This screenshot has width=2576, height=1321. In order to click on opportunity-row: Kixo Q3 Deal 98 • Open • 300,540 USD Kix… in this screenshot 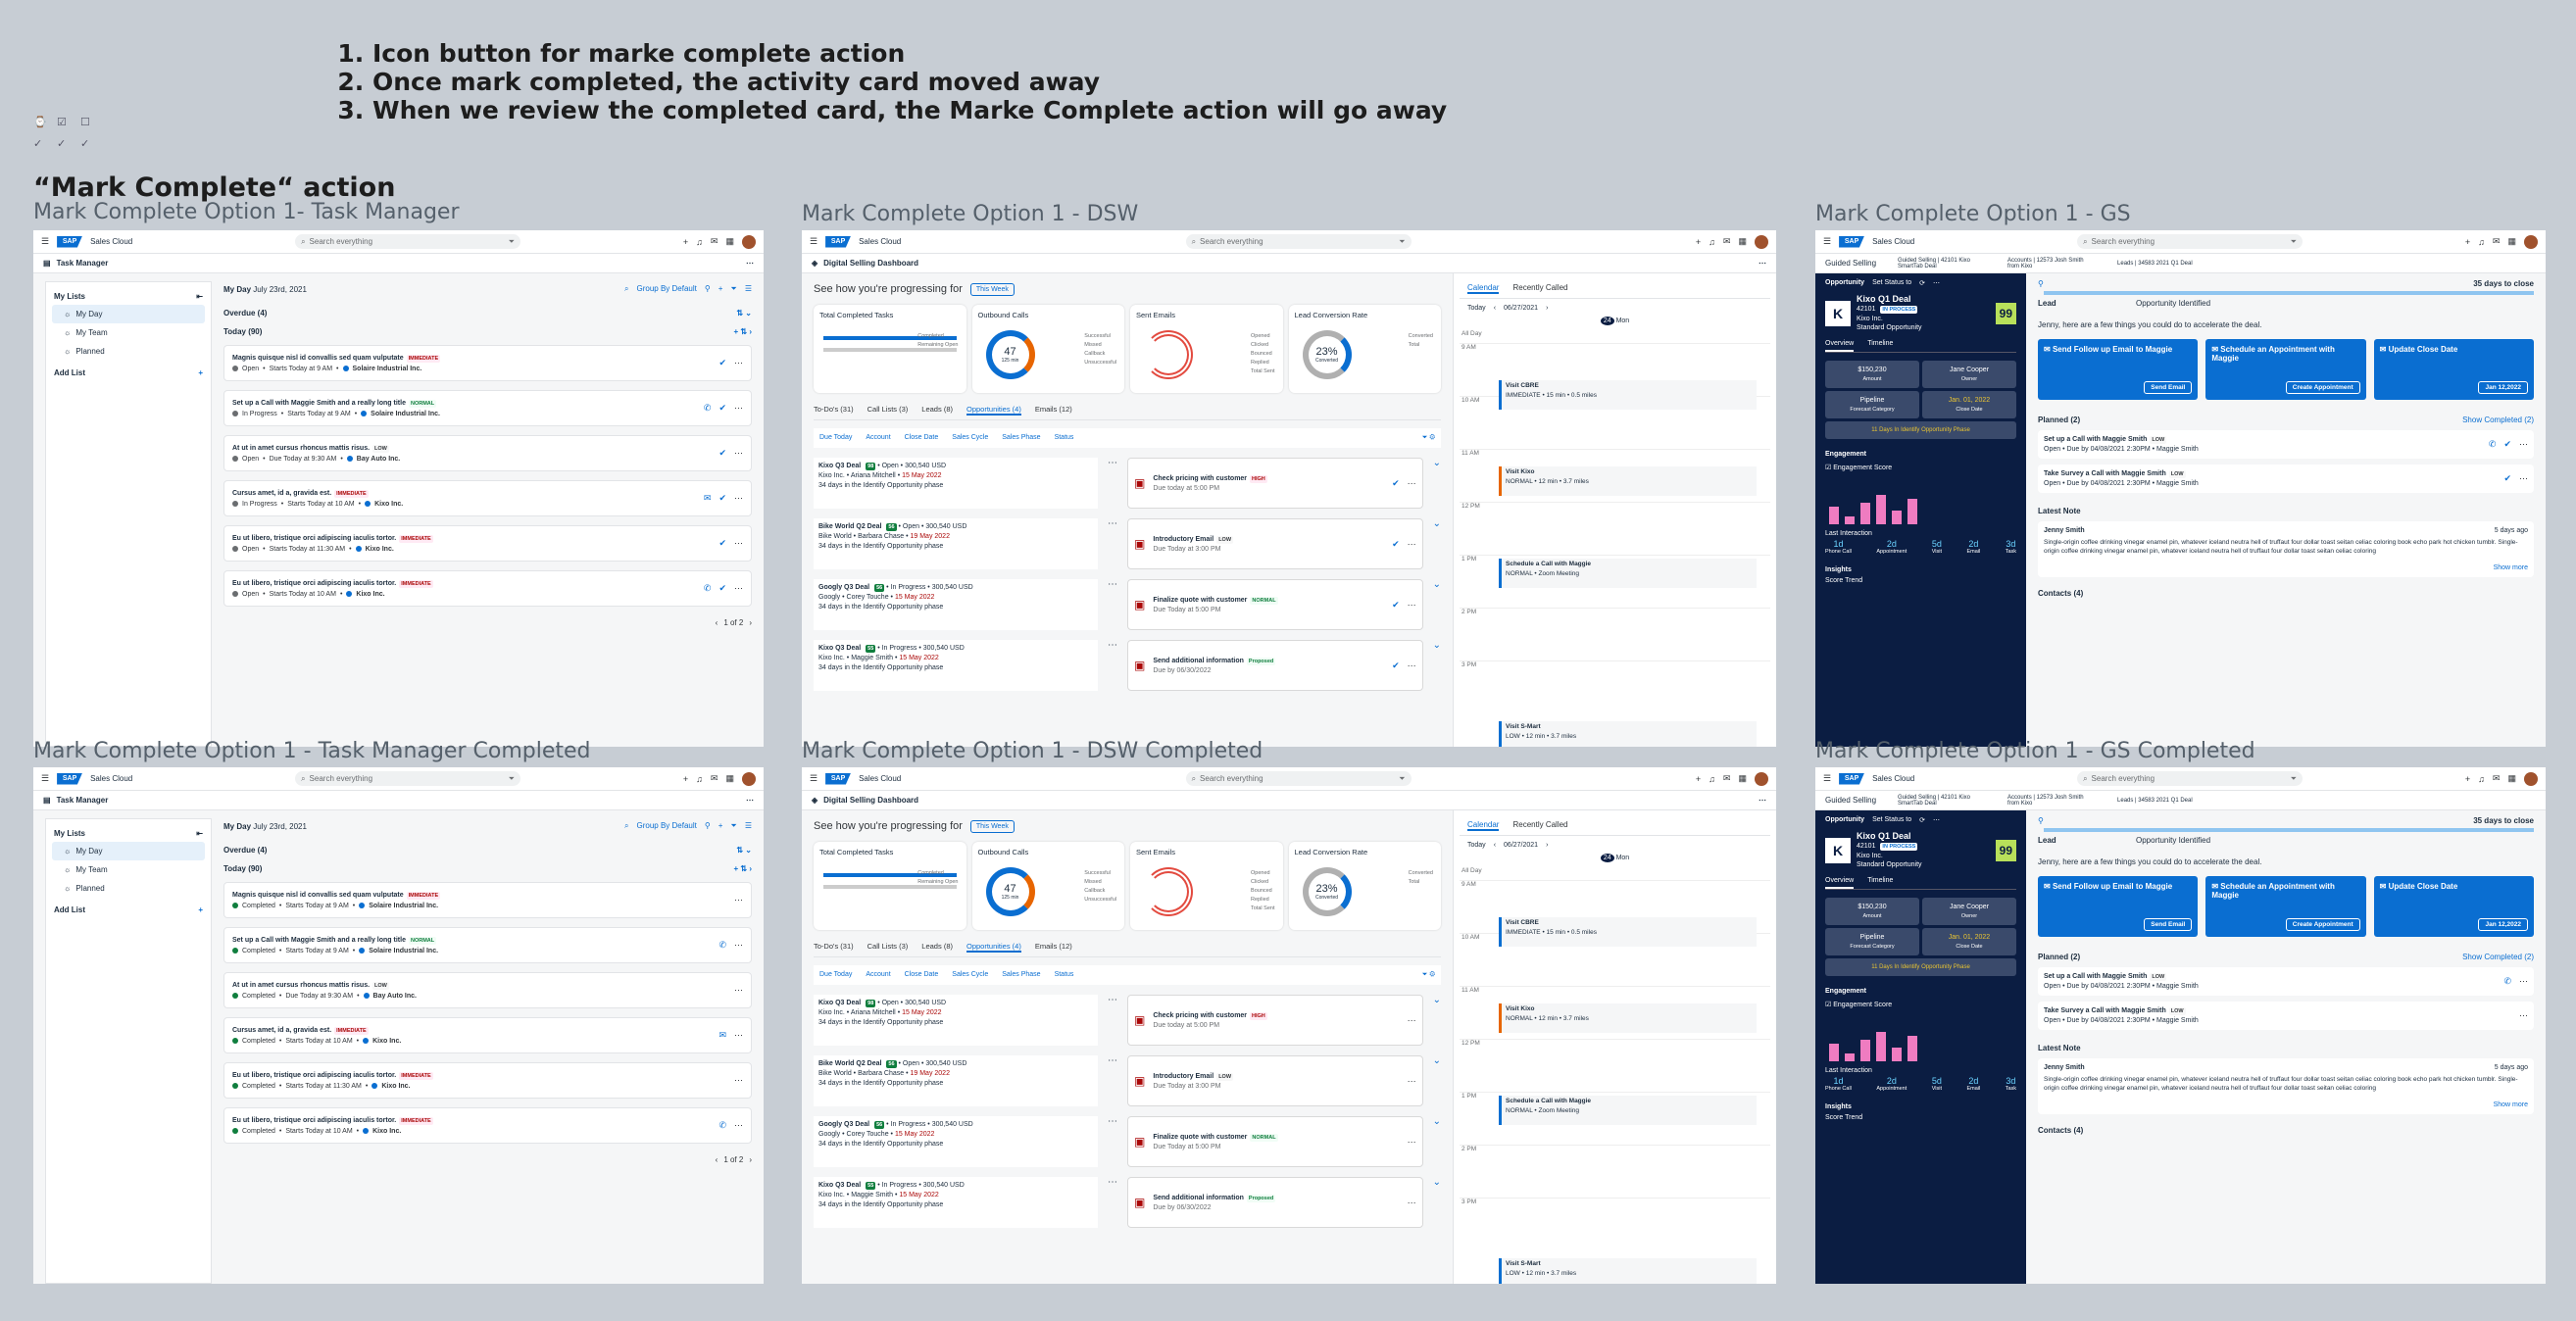, I will do `click(1127, 483)`.